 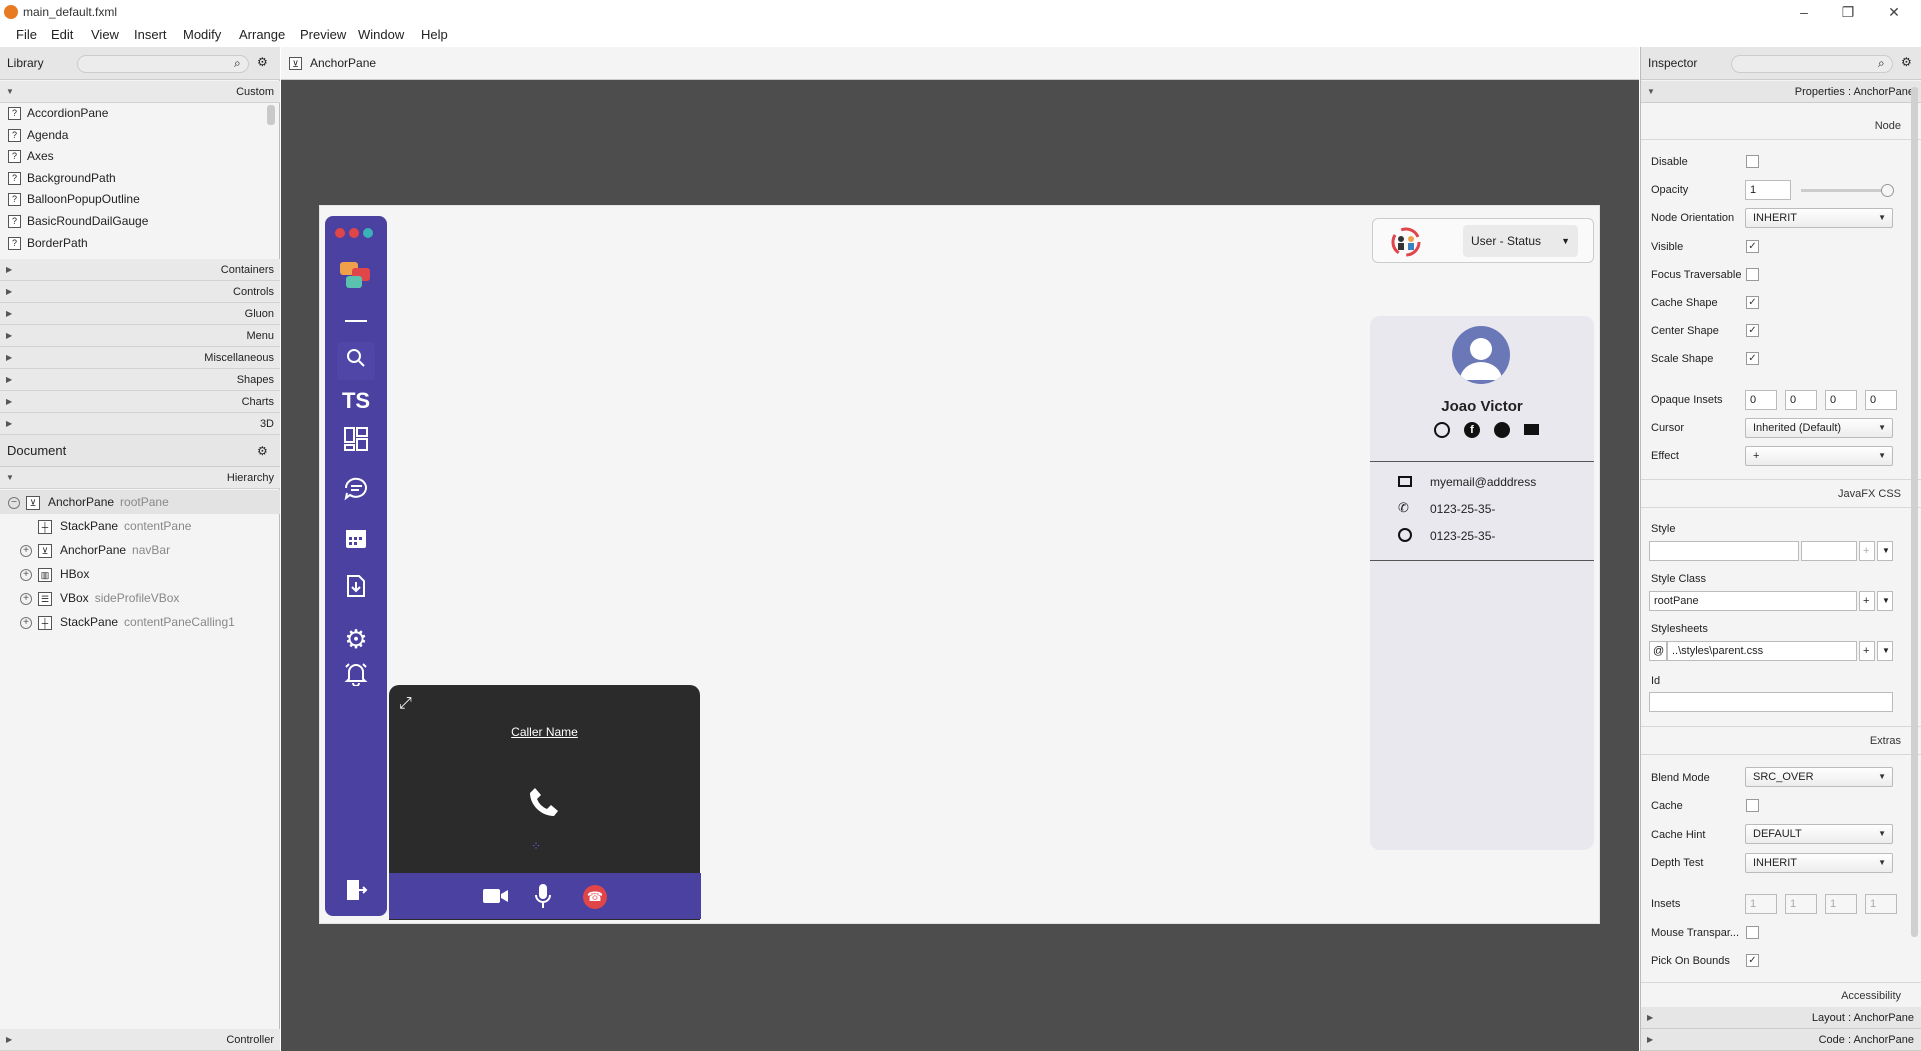 What do you see at coordinates (1841, 400) in the screenshot?
I see `opaque-inset-bottom: 0` at bounding box center [1841, 400].